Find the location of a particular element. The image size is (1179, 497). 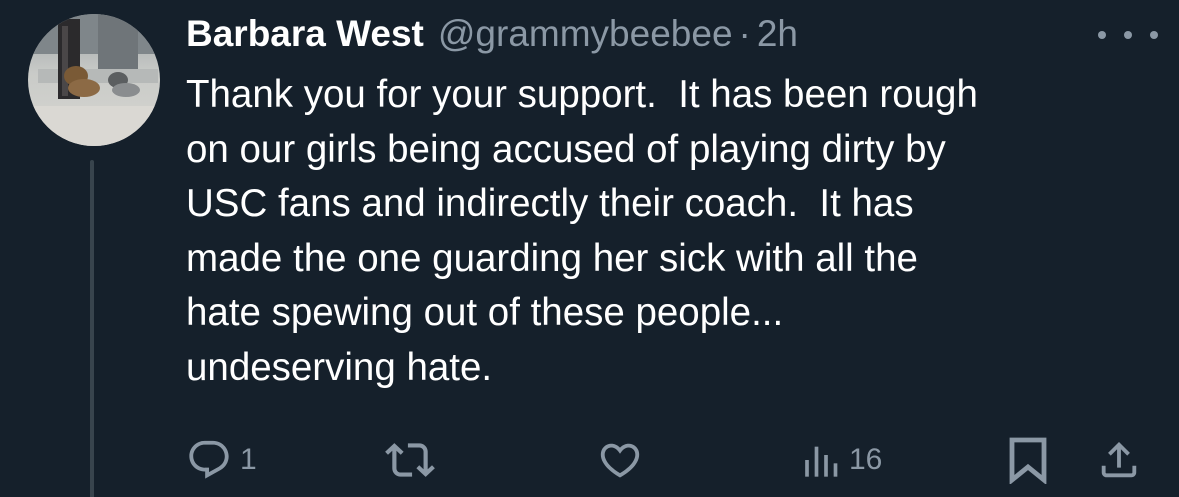

views-icon is located at coordinates (821, 461).